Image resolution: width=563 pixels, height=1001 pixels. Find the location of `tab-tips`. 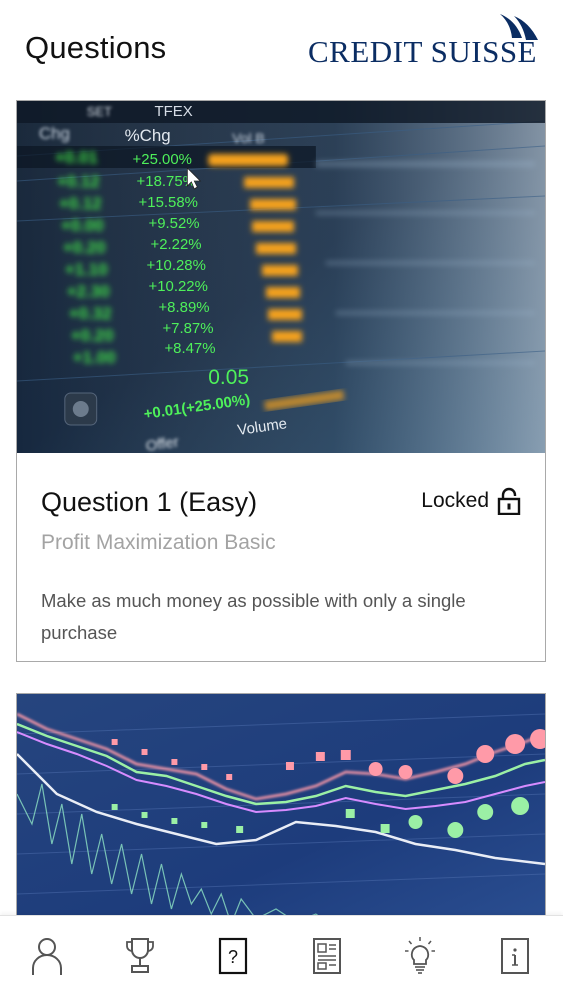

tab-tips is located at coordinates (420, 956).